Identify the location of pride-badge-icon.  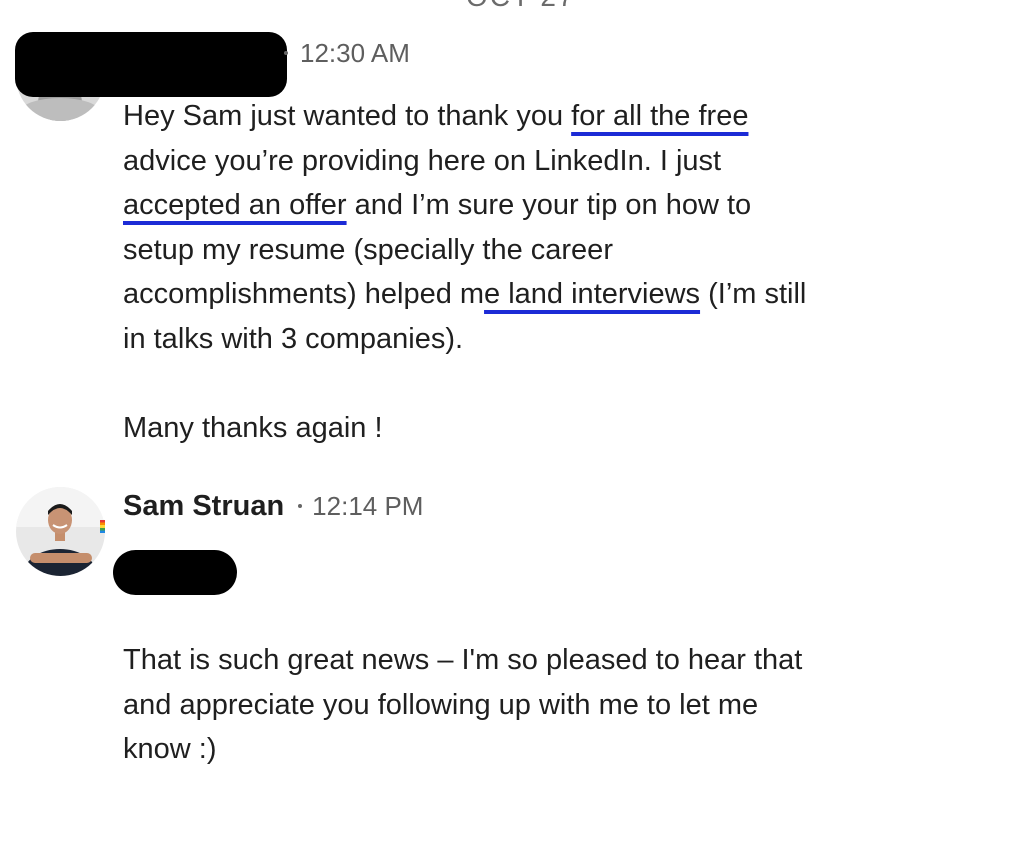
(102, 526).